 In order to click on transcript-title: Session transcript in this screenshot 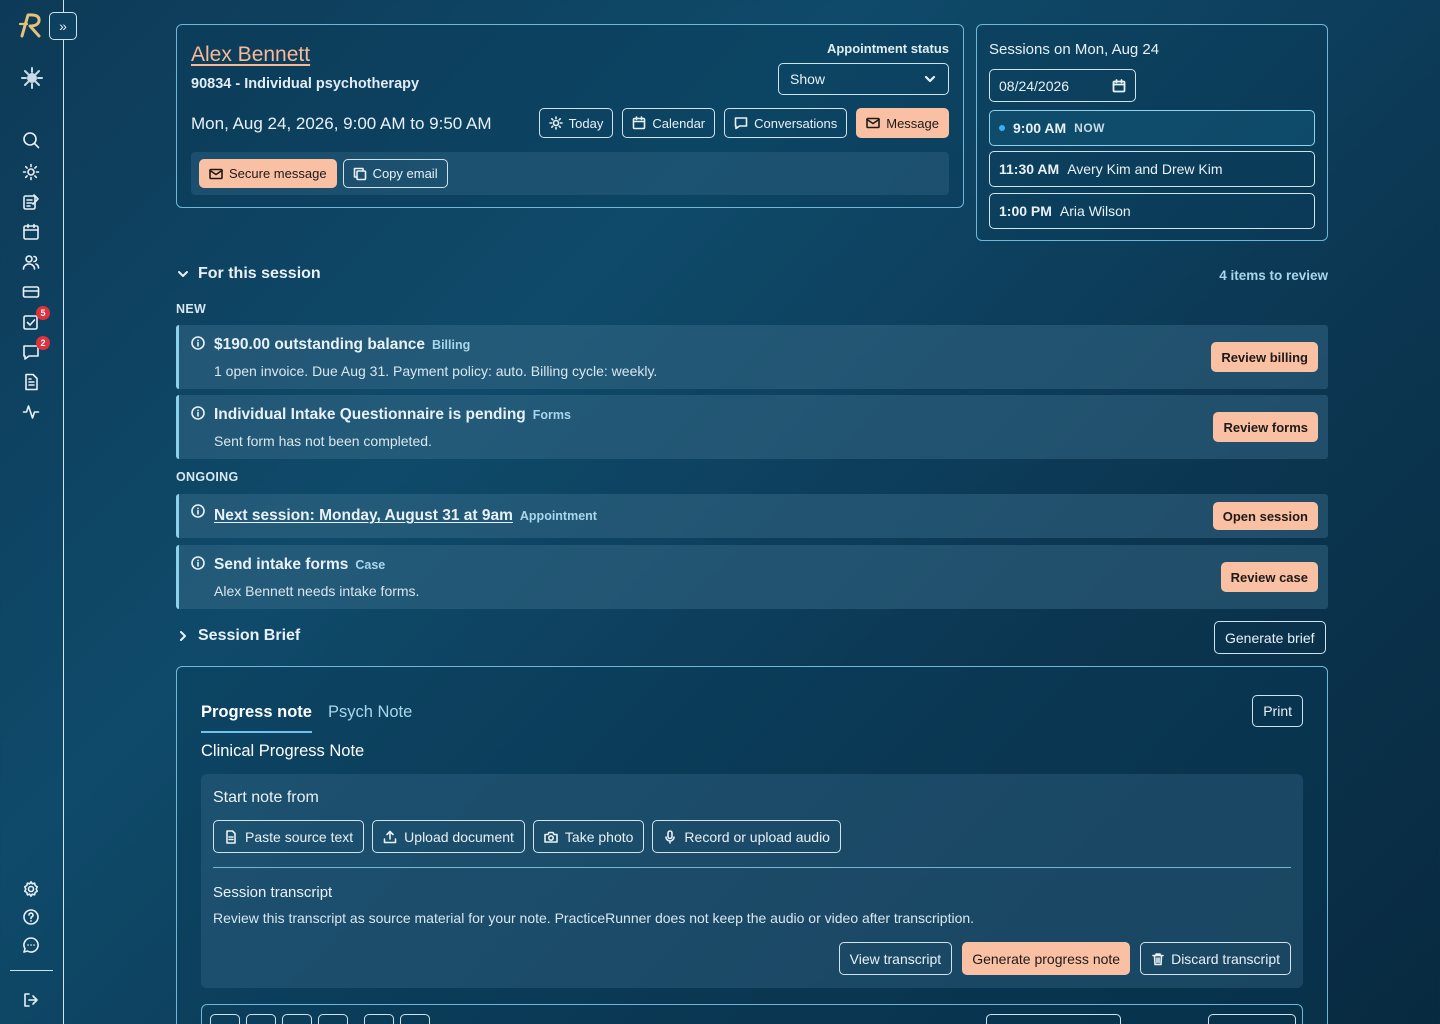, I will do `click(273, 892)`.